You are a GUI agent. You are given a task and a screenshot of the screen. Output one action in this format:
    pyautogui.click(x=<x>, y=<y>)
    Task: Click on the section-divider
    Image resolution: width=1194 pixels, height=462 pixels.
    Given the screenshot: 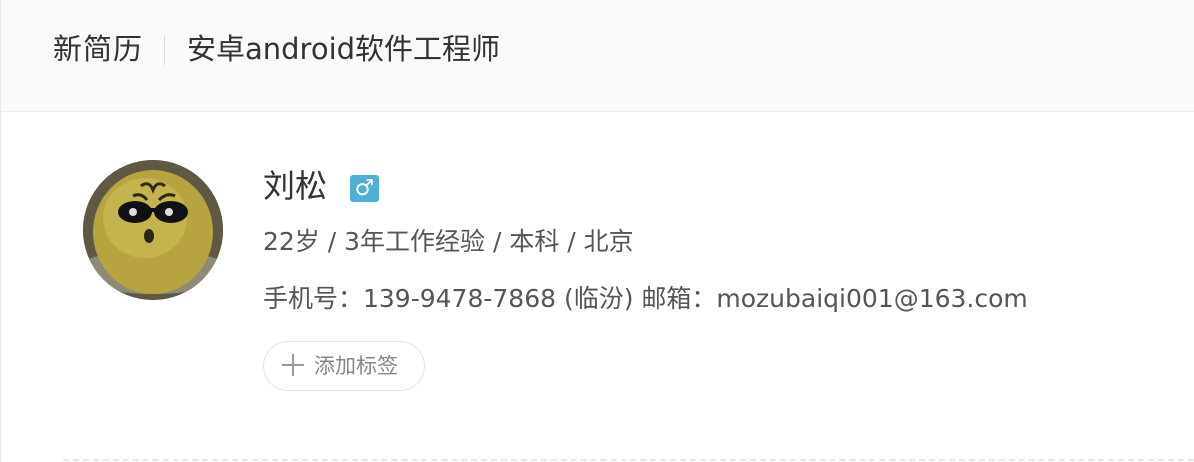 What is the action you would take?
    pyautogui.click(x=628, y=460)
    